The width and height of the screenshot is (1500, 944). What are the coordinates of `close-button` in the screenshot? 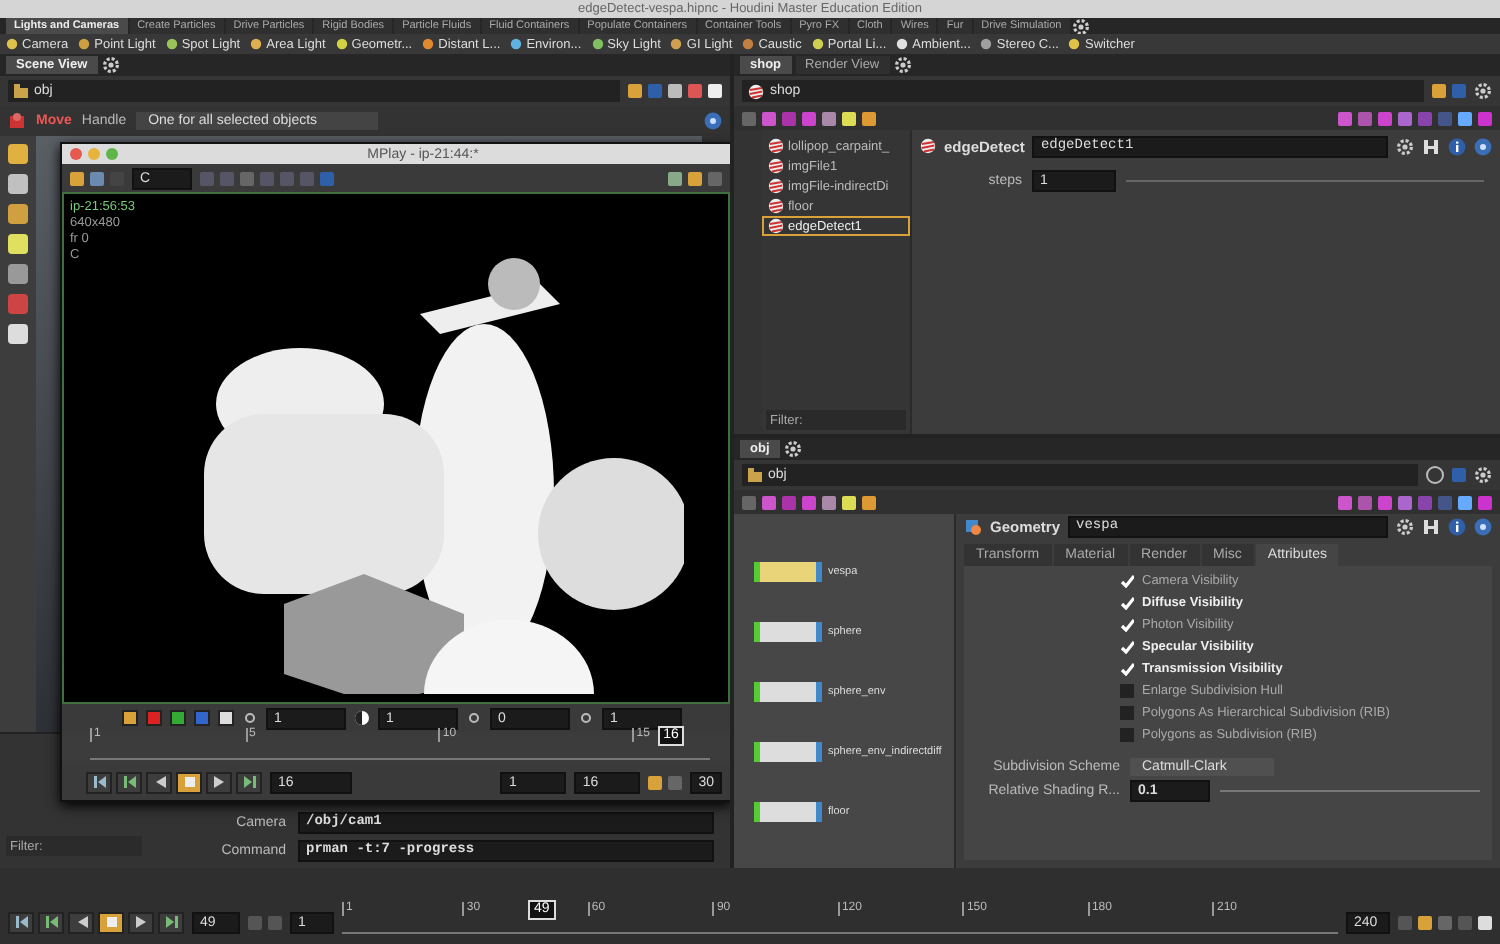 It's located at (76, 154).